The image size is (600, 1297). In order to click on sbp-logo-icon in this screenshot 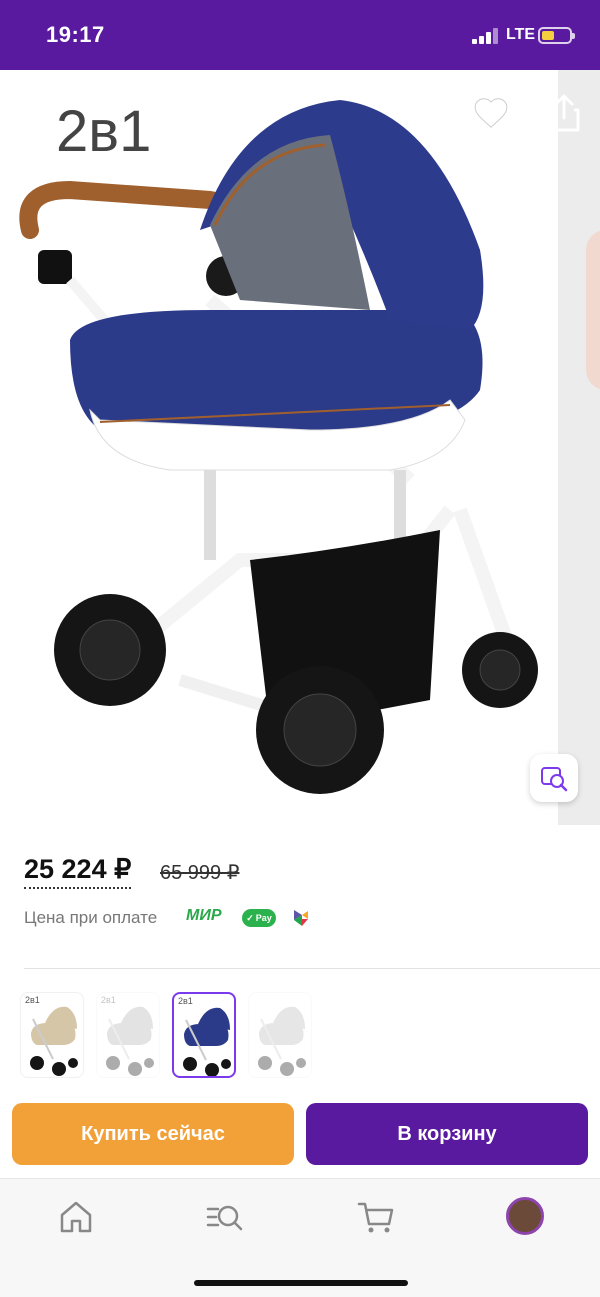, I will do `click(301, 918)`.